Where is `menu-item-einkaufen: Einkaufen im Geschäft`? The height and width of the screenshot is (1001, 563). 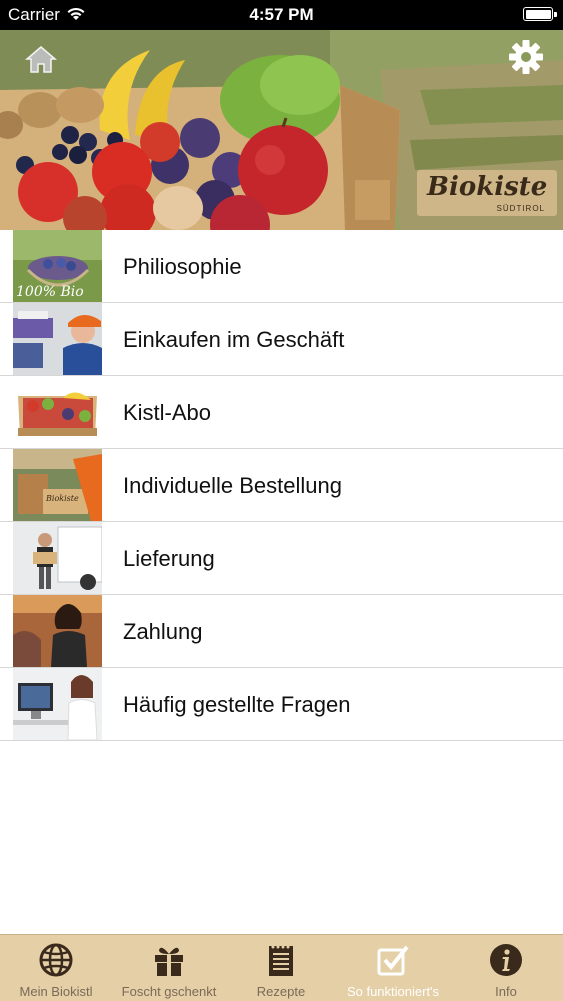 menu-item-einkaufen: Einkaufen im Geschäft is located at coordinates (281, 339).